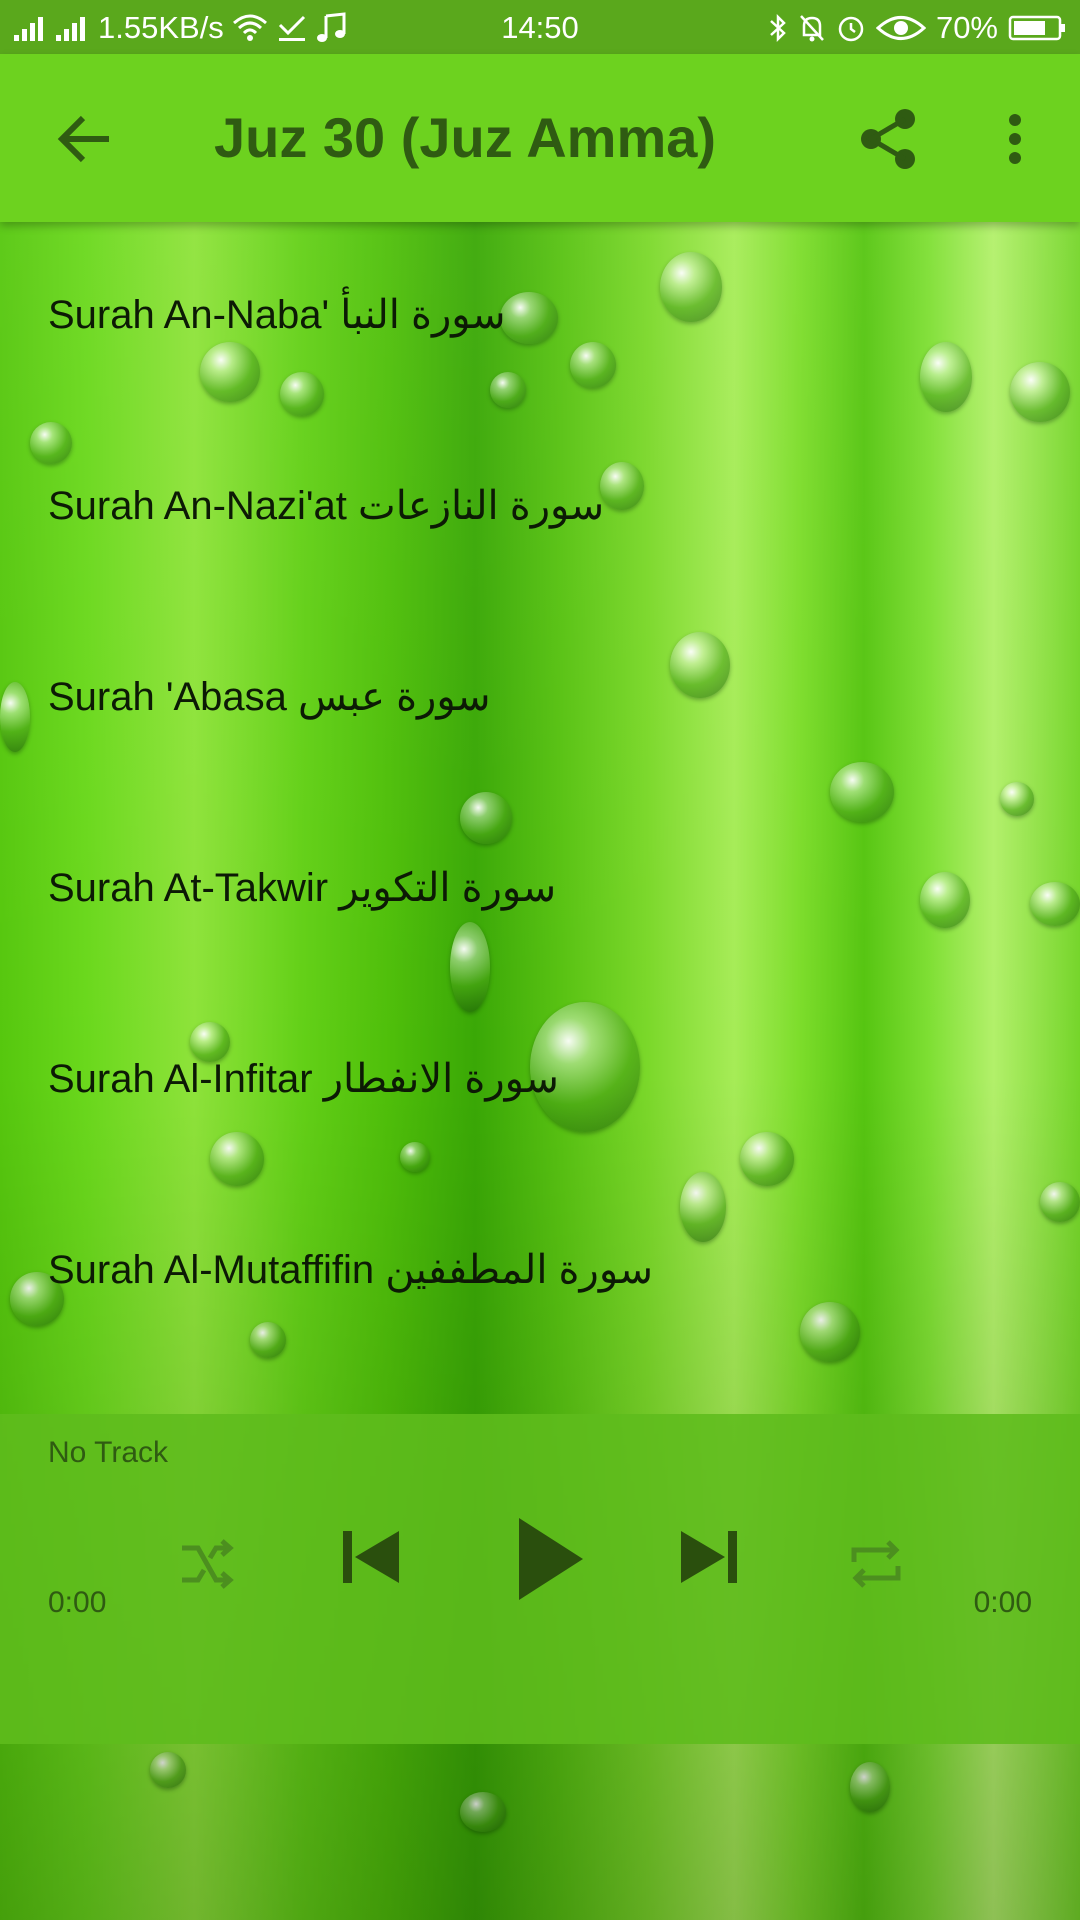  I want to click on mute-icon, so click(812, 28).